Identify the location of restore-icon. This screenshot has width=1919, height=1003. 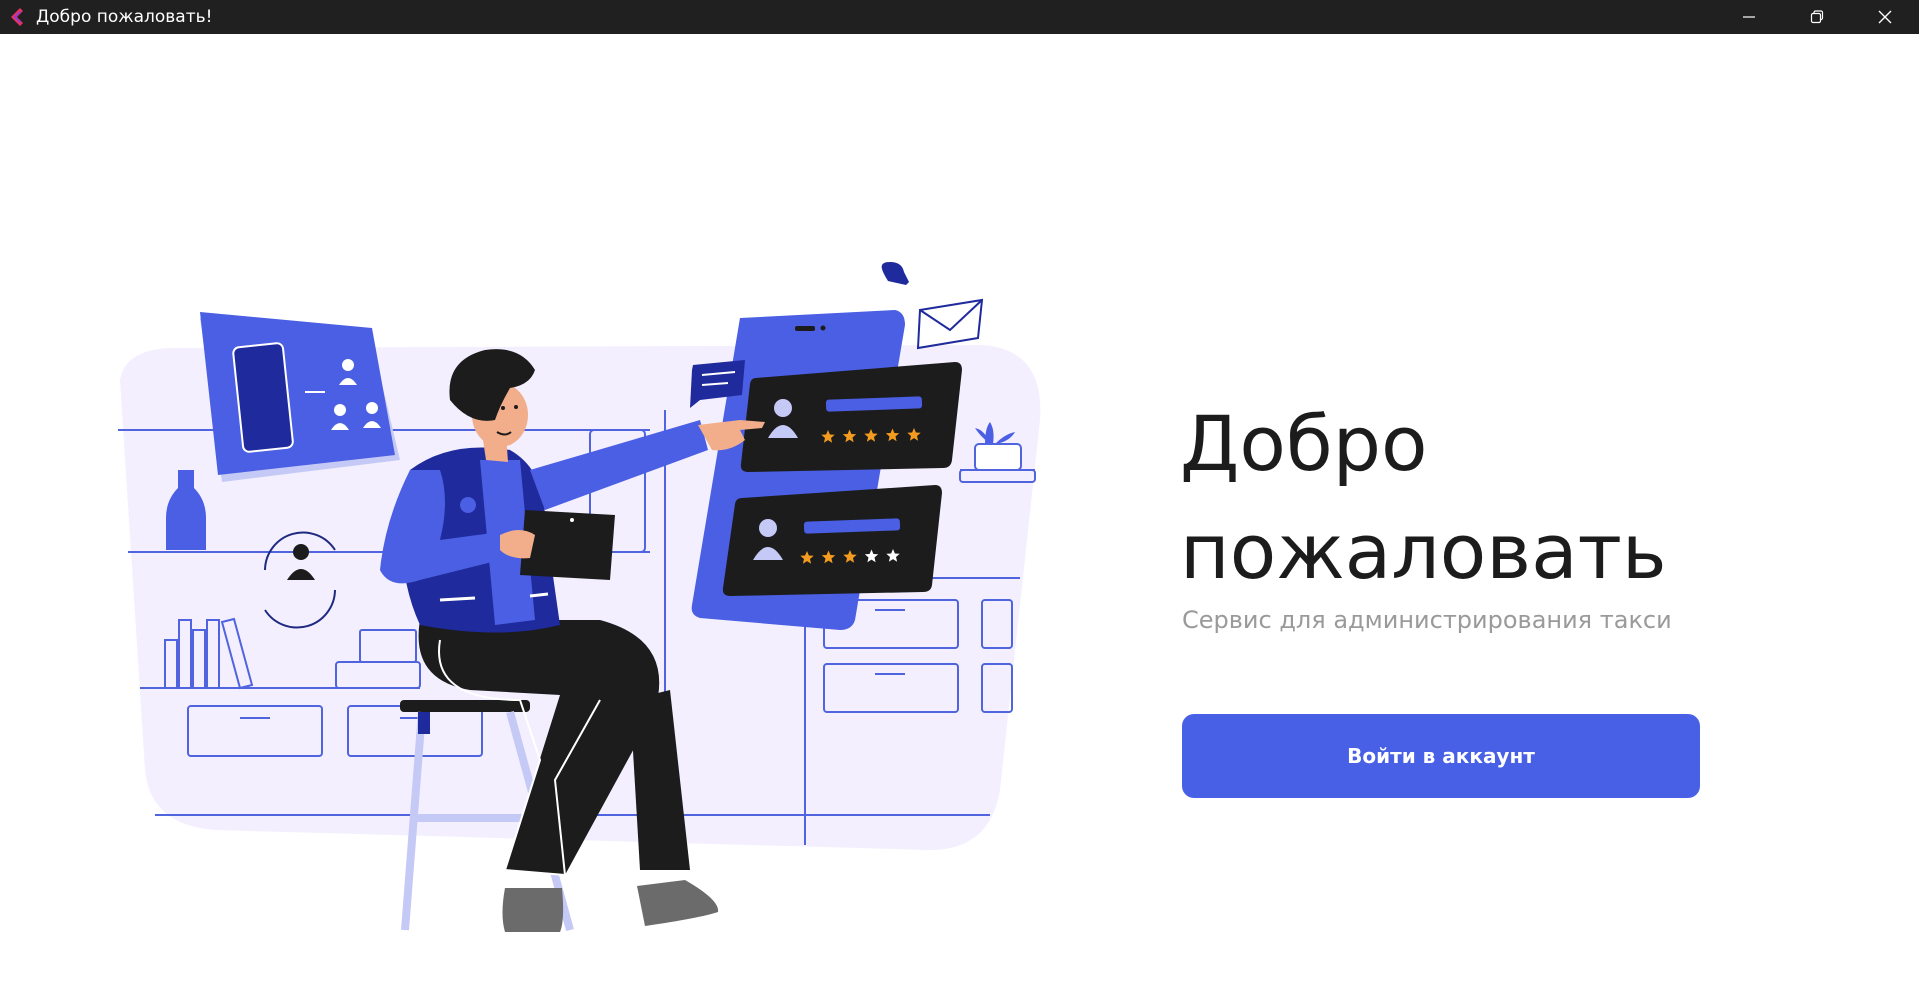
(1817, 17).